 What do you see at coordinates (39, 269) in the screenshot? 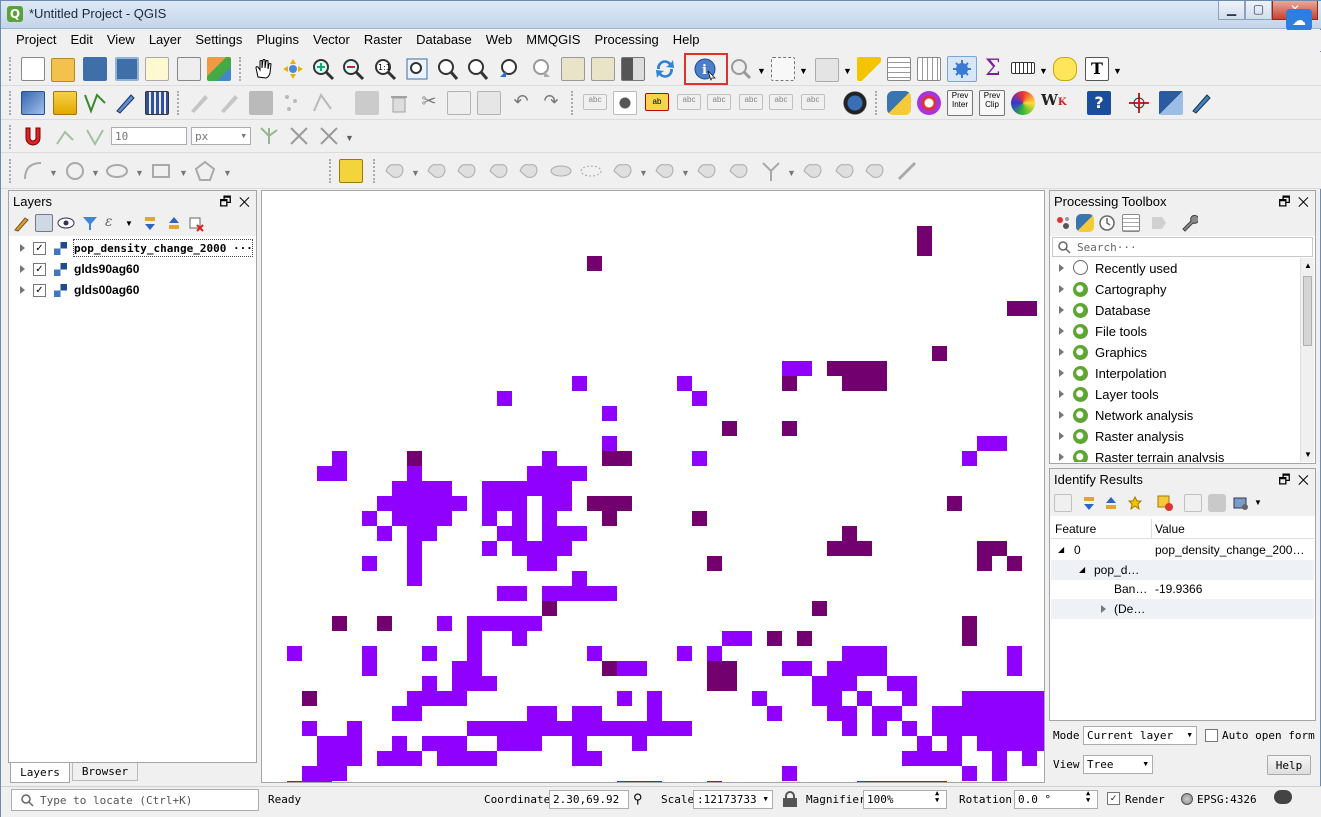
I see `layer-visibility-checkbox: ✓` at bounding box center [39, 269].